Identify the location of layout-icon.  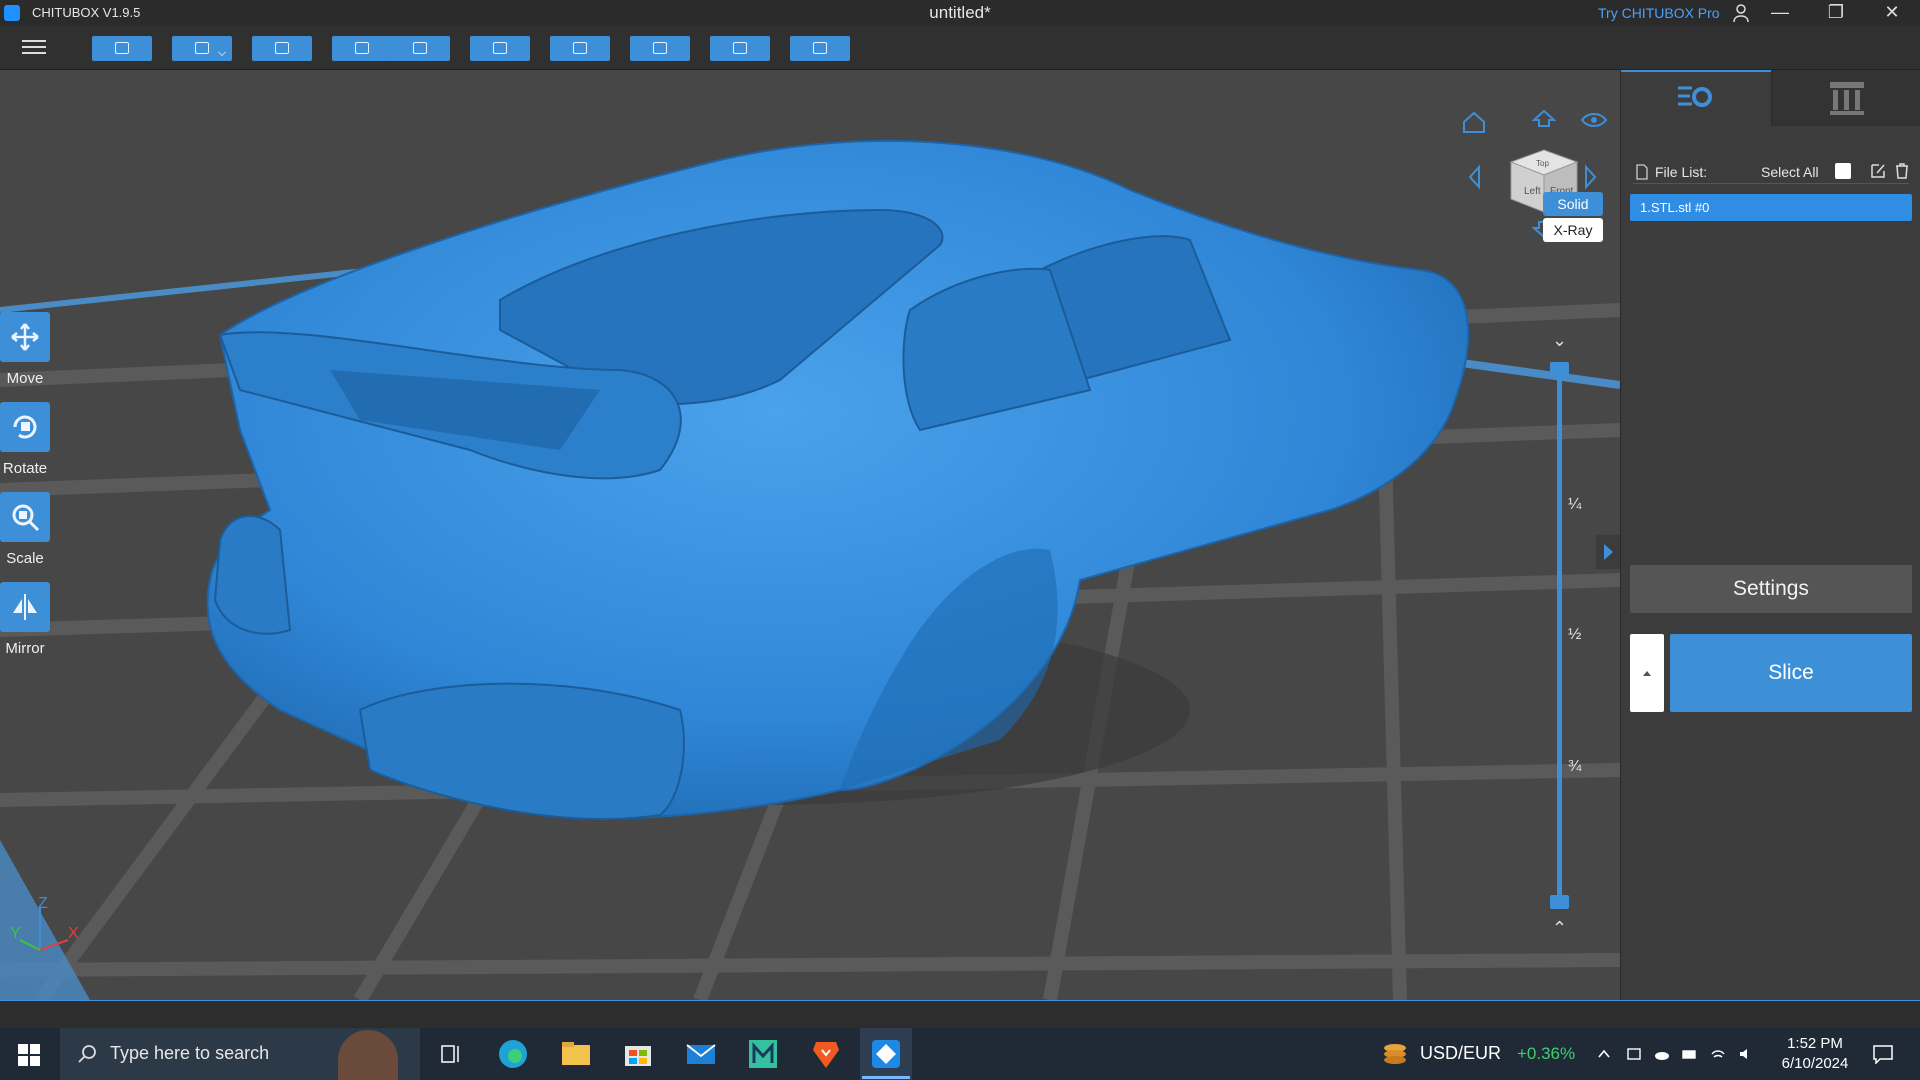
(500, 48).